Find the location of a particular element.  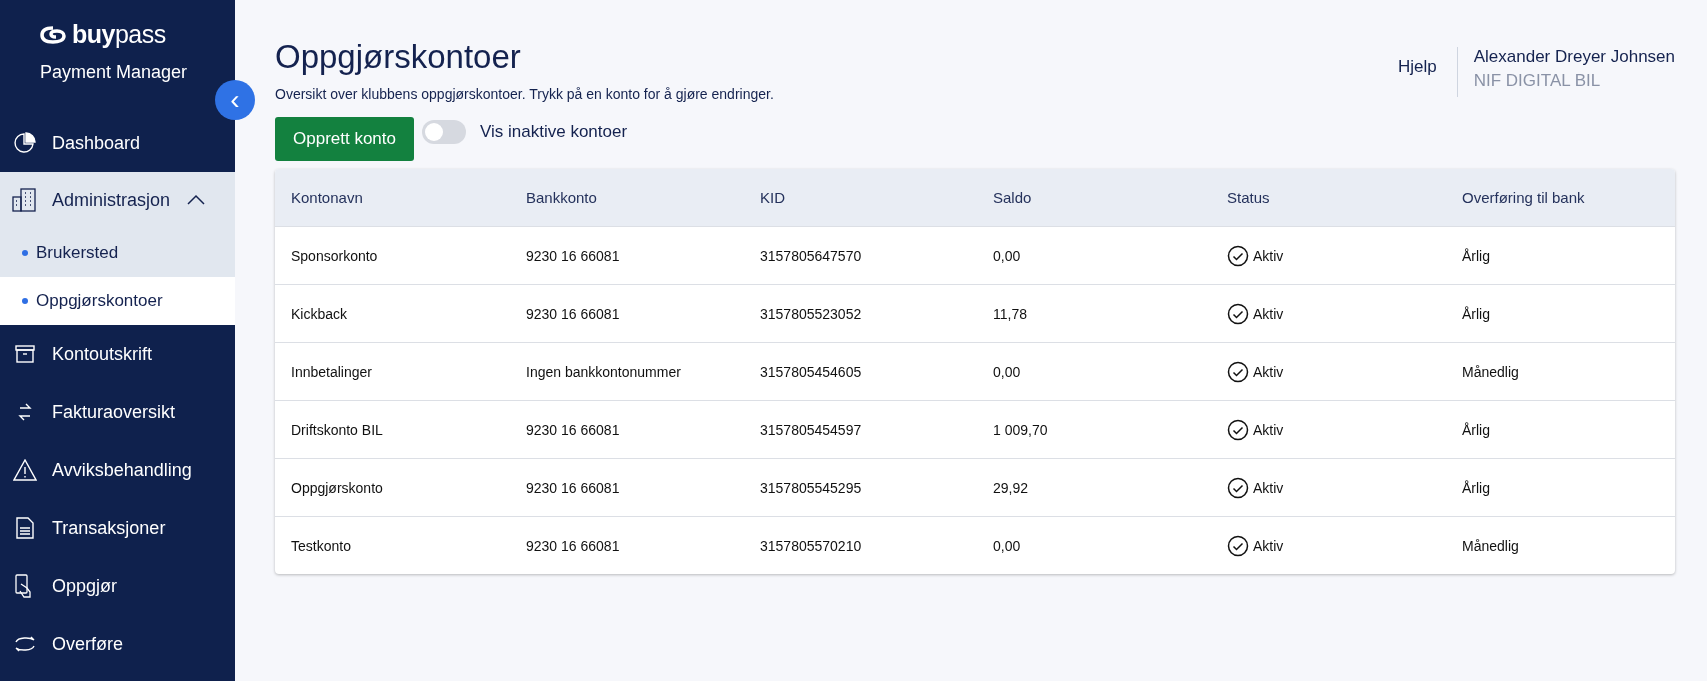

column-header: KID is located at coordinates (772, 197).